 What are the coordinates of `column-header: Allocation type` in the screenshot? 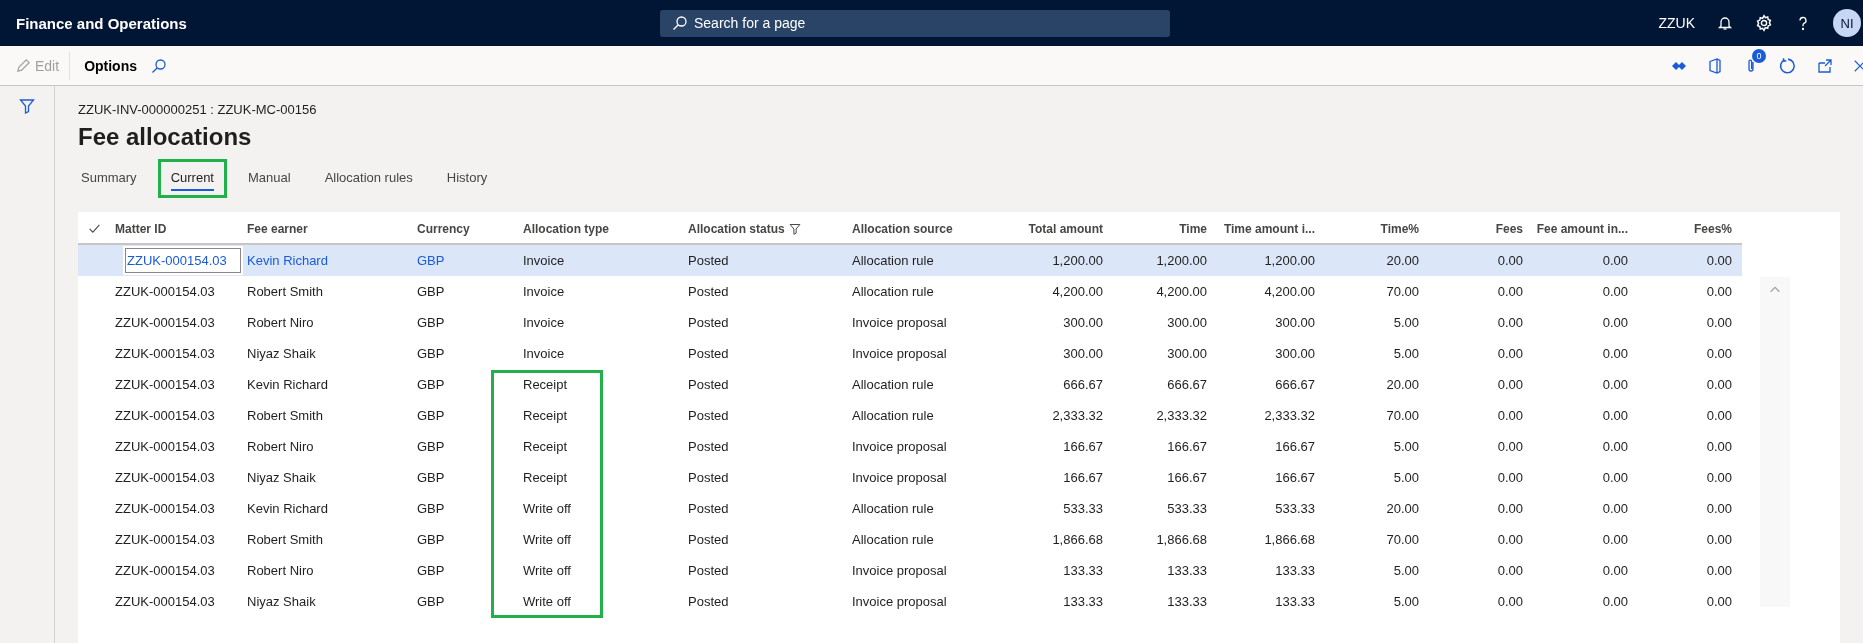 It's located at (566, 228).